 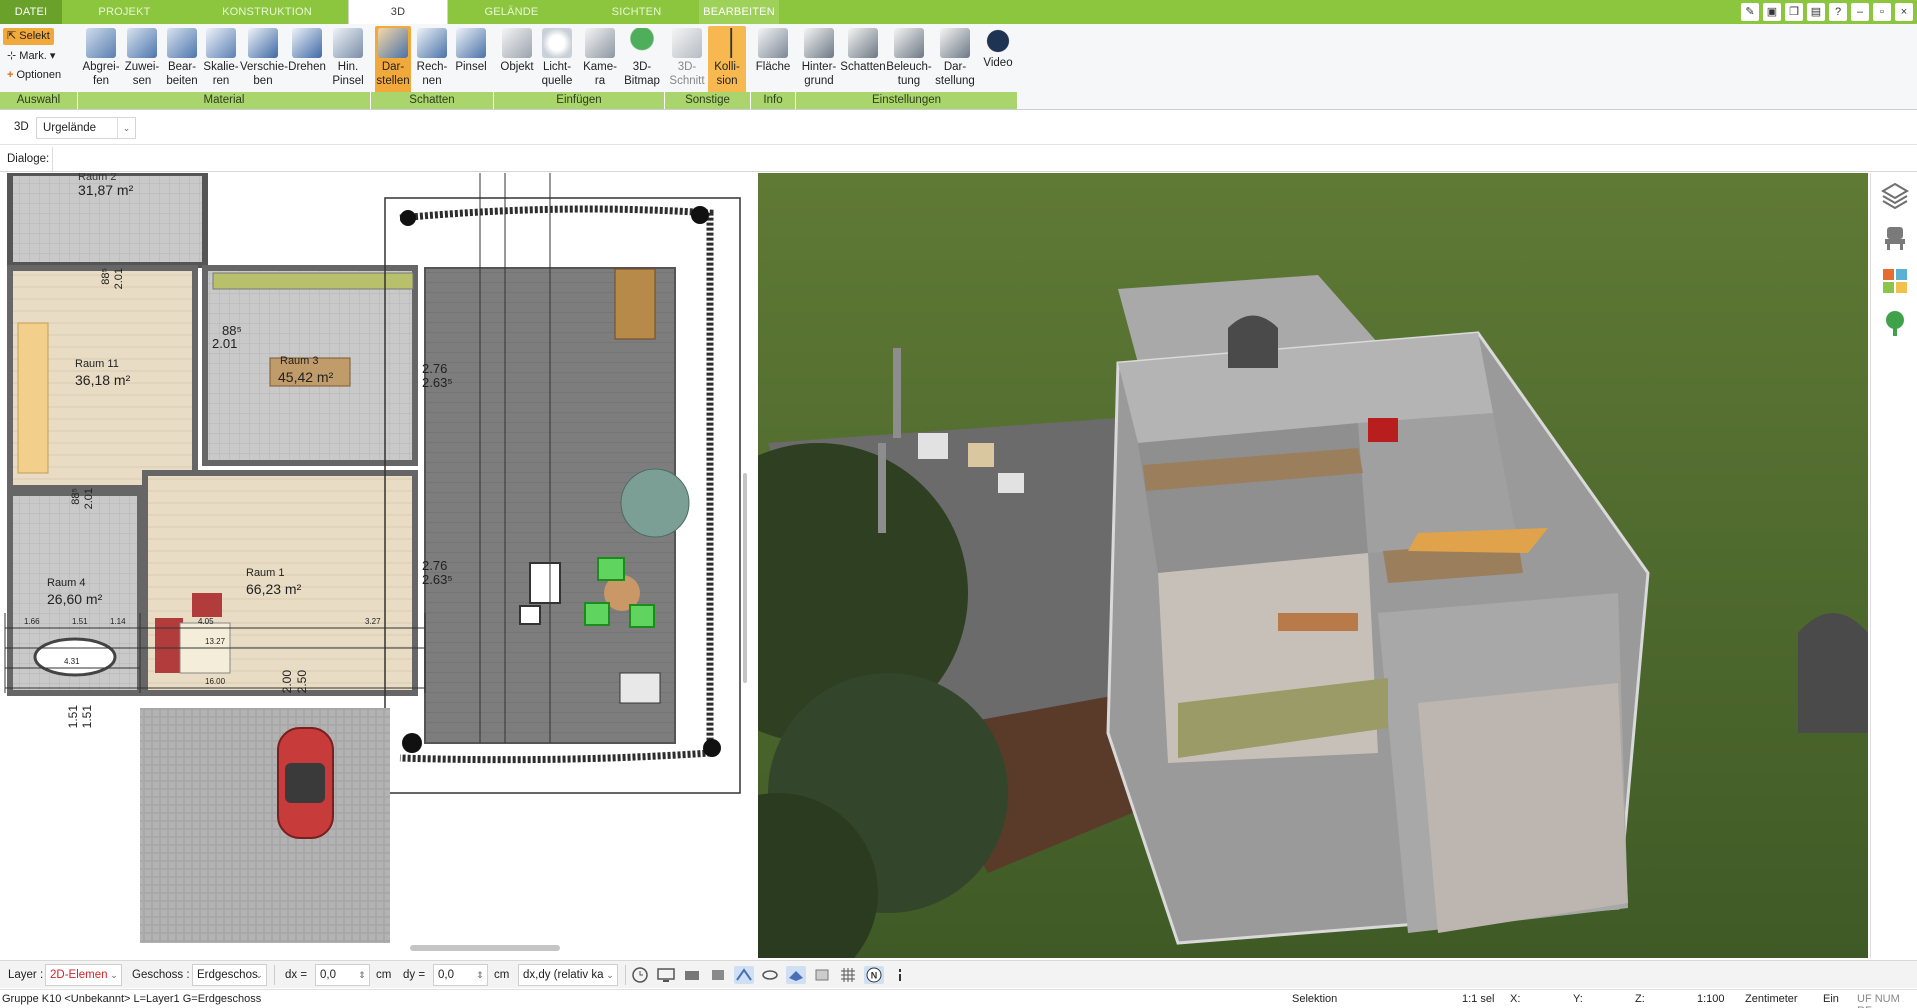 I want to click on separator, so click(x=274, y=975).